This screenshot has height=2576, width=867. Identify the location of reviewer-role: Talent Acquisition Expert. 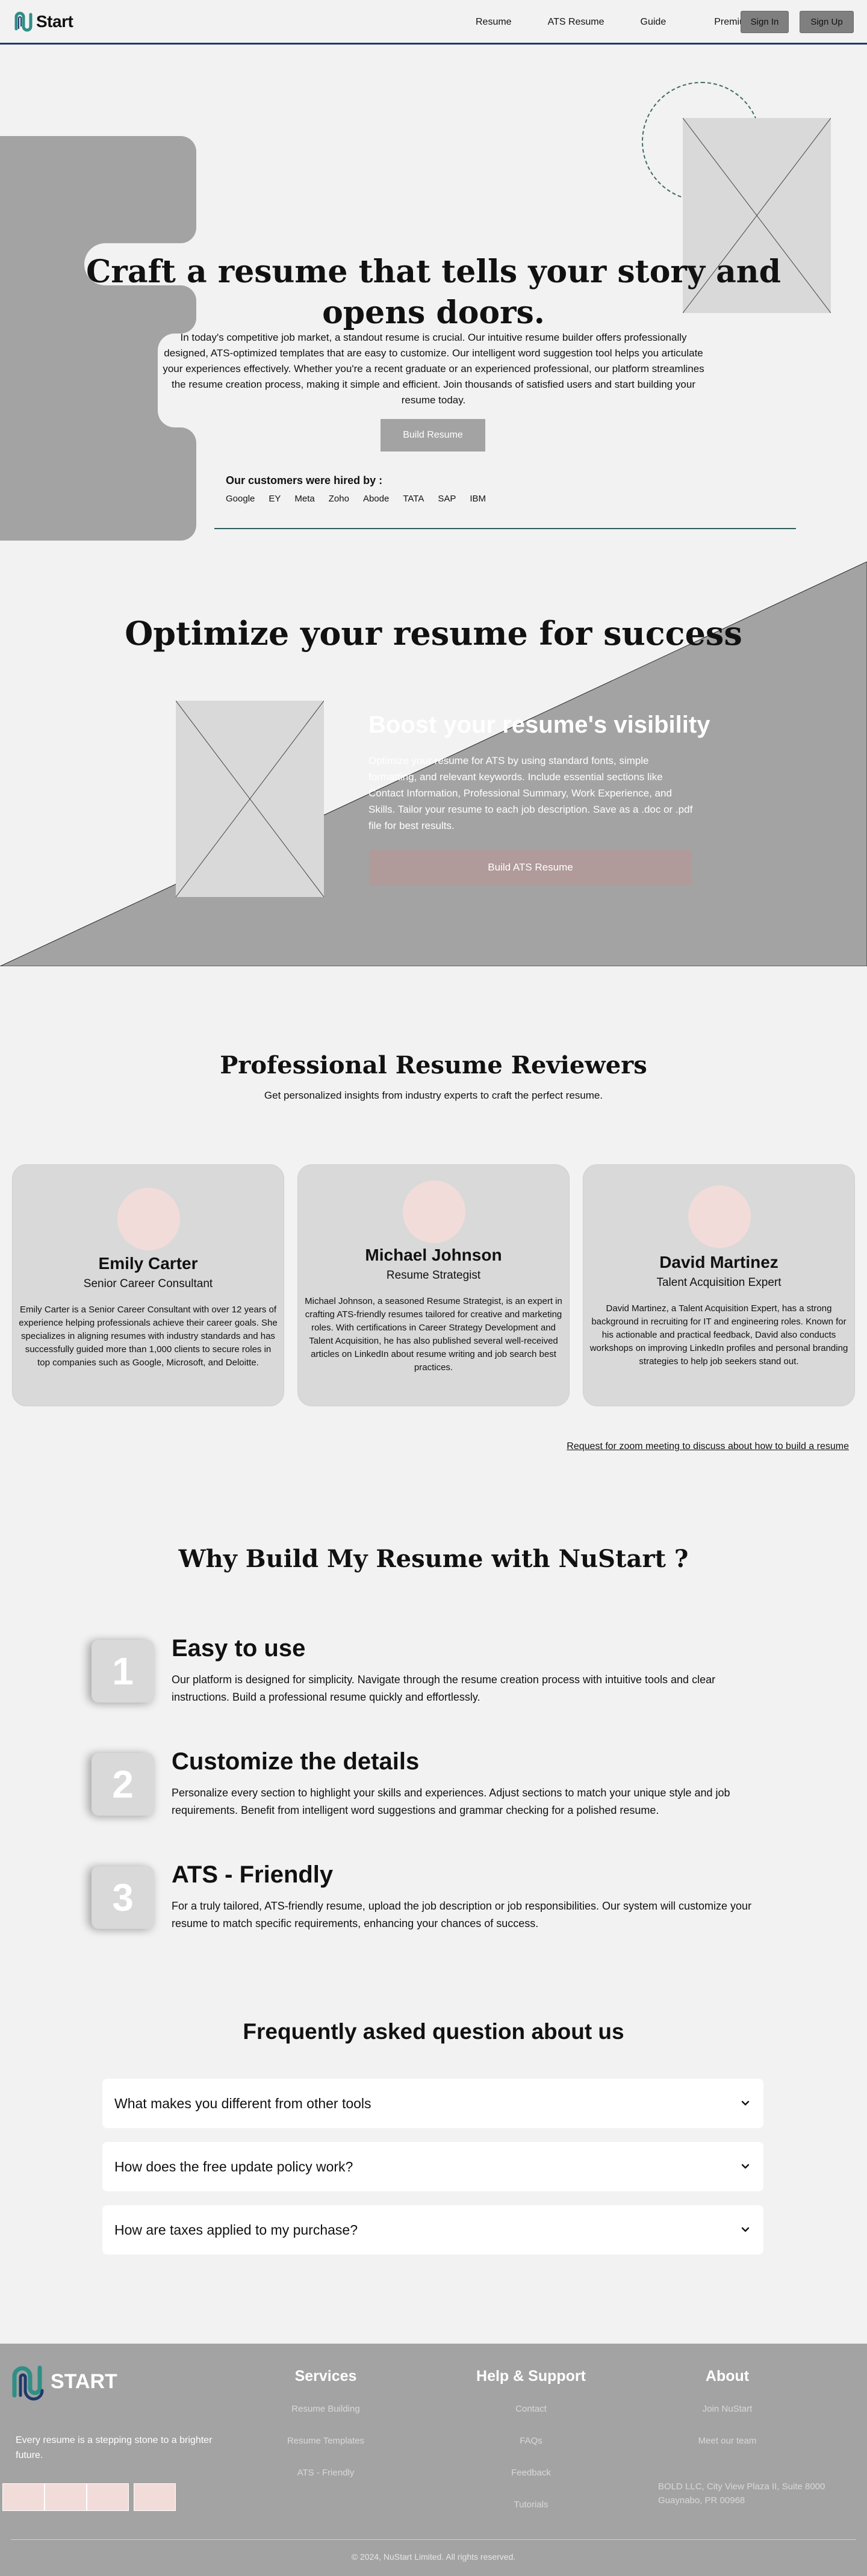
(719, 1282).